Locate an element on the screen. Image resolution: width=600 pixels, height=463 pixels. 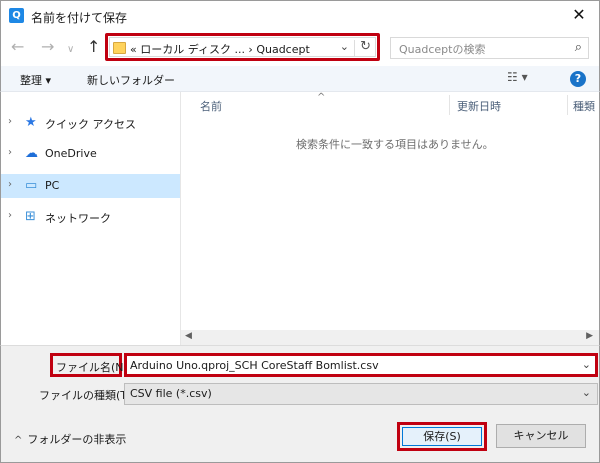
caret-up-icon: ^ is located at coordinates (18, 440).